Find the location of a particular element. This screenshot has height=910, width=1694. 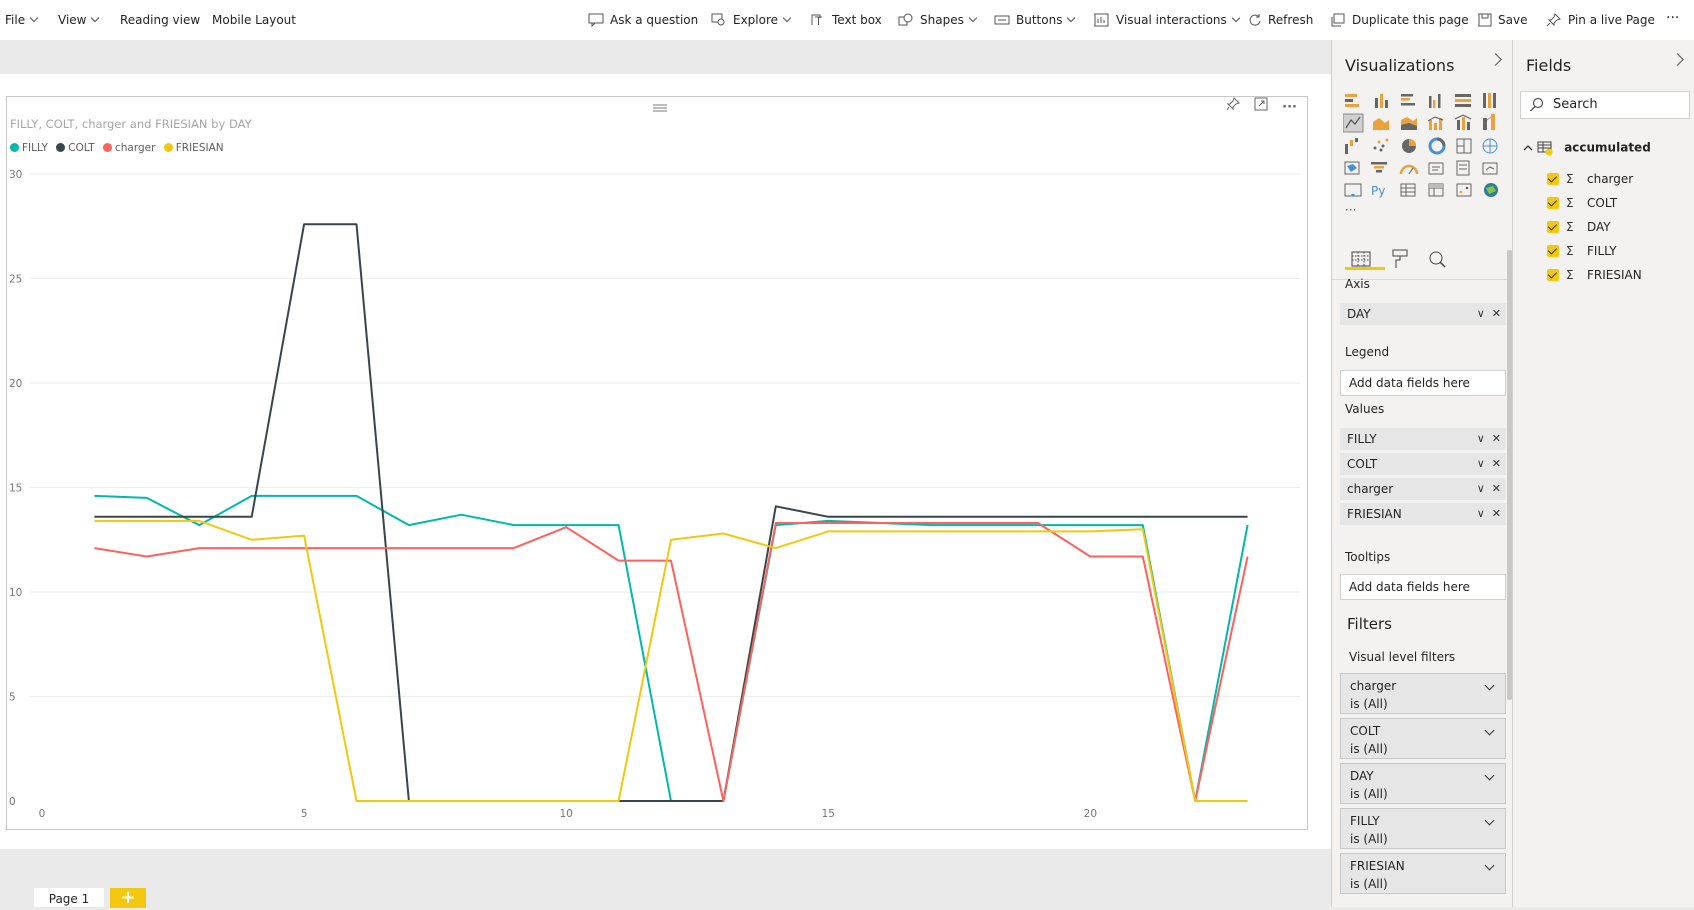

text-box-label: Text box is located at coordinates (857, 20).